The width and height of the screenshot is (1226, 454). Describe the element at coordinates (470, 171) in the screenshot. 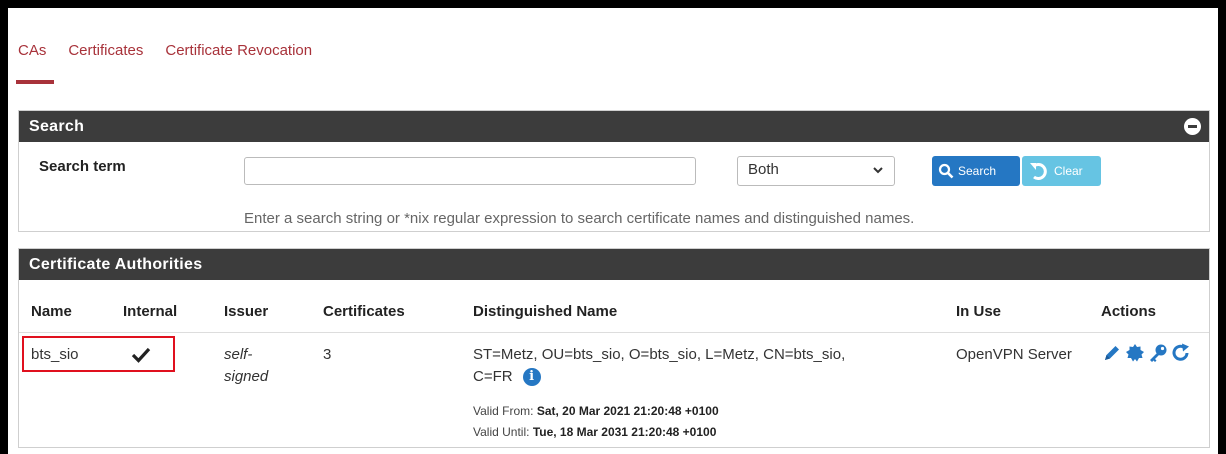

I see `search-input` at that location.